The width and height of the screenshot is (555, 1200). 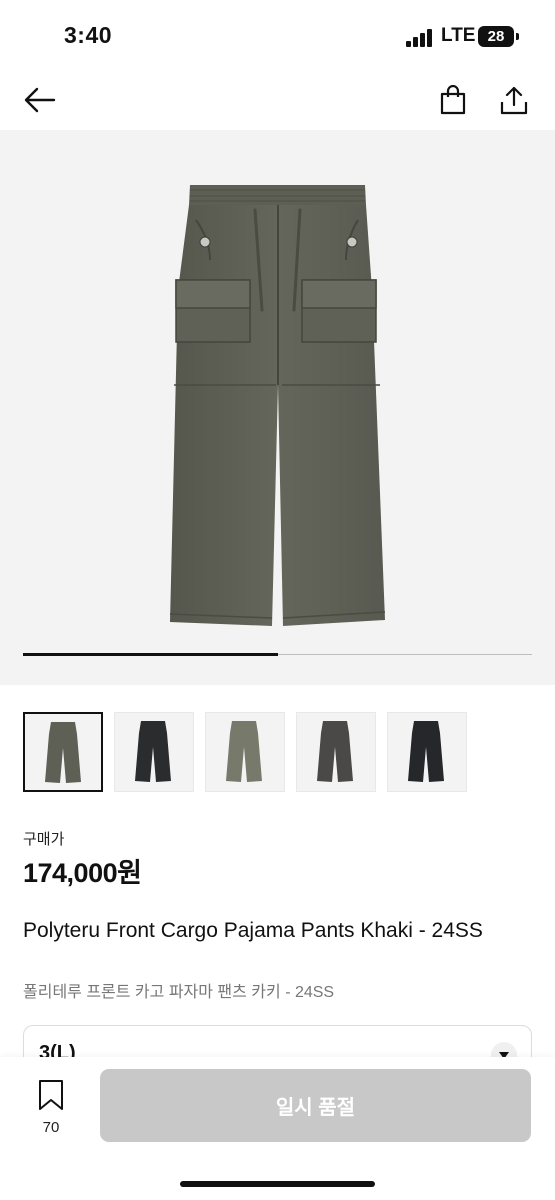 I want to click on back-button, so click(x=40, y=100).